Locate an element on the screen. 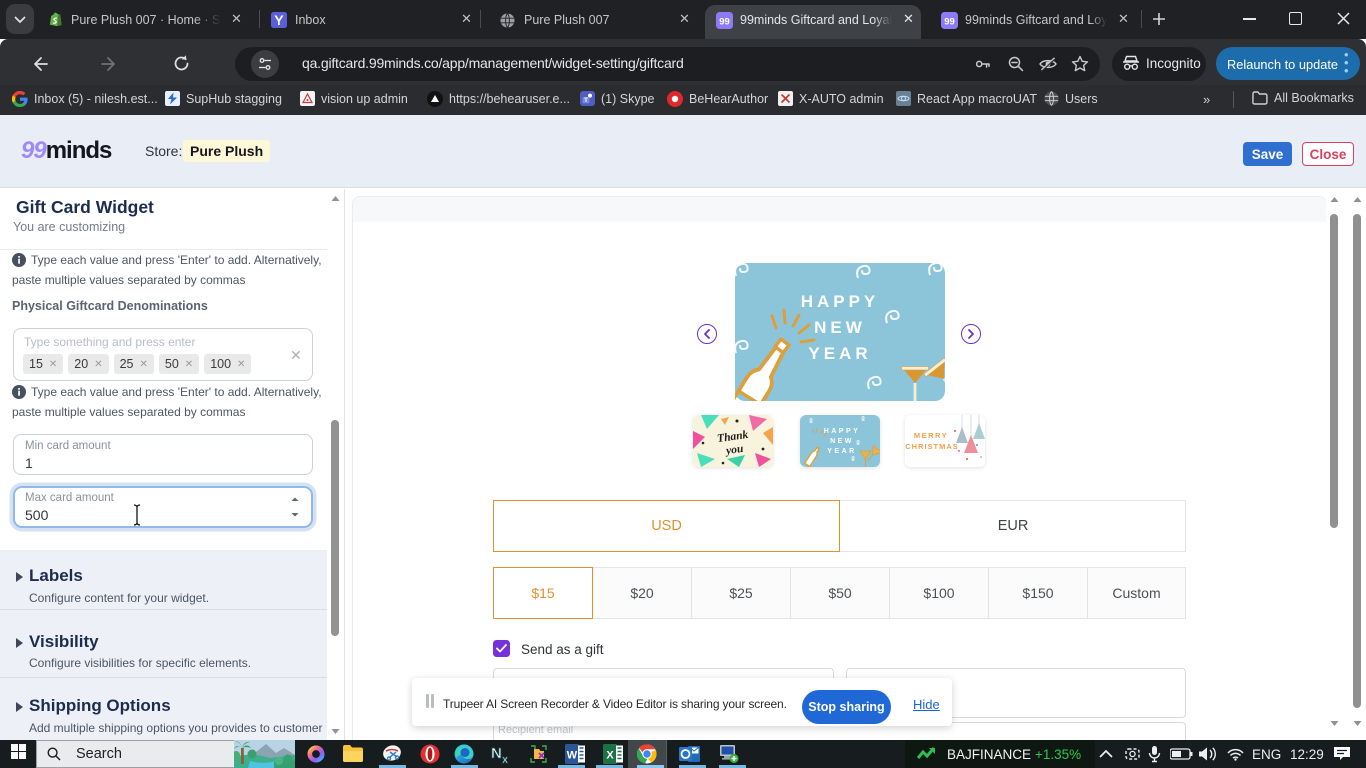 The image size is (1366, 768). svg-text: X is located at coordinates (610, 756).